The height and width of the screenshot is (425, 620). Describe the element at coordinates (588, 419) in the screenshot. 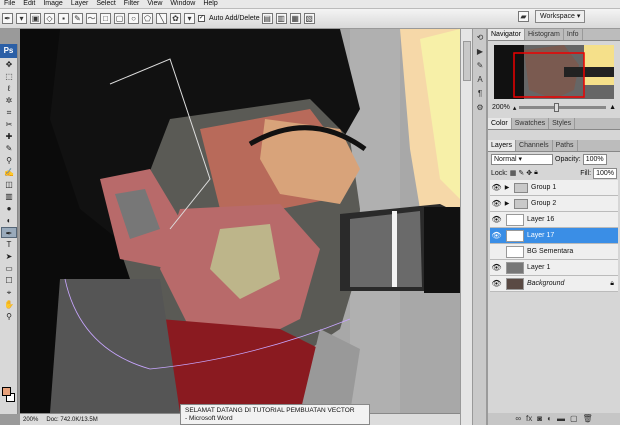

I see `trash-icon: 🗑︎` at that location.